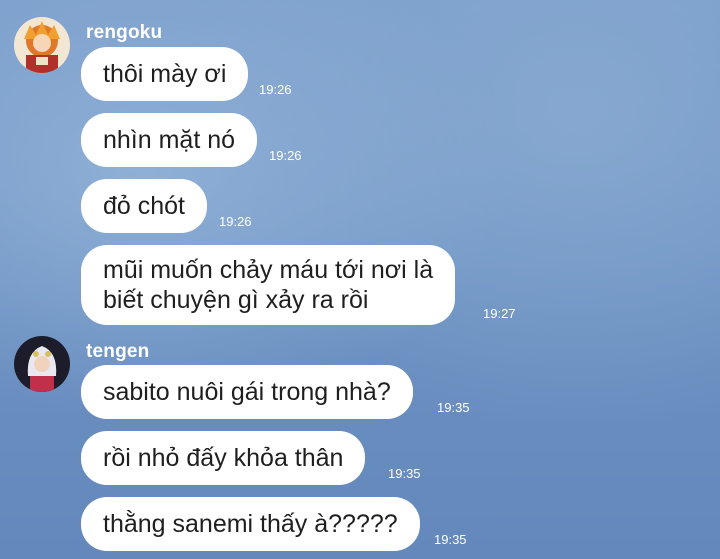 This screenshot has height=559, width=720. I want to click on sender-name: rengoku, so click(124, 32).